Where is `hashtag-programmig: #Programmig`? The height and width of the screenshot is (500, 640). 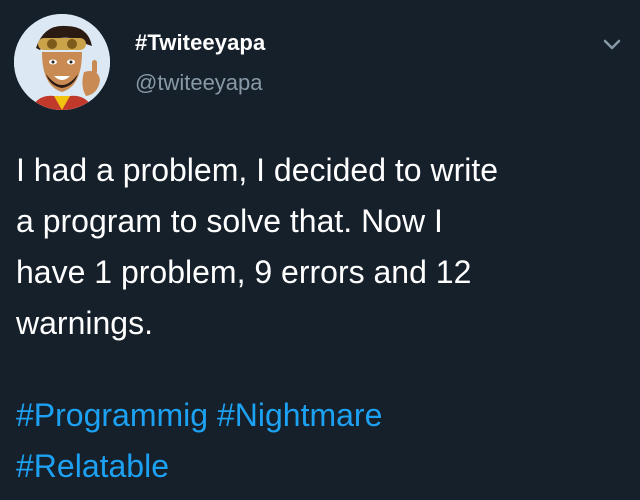 hashtag-programmig: #Programmig is located at coordinates (112, 415).